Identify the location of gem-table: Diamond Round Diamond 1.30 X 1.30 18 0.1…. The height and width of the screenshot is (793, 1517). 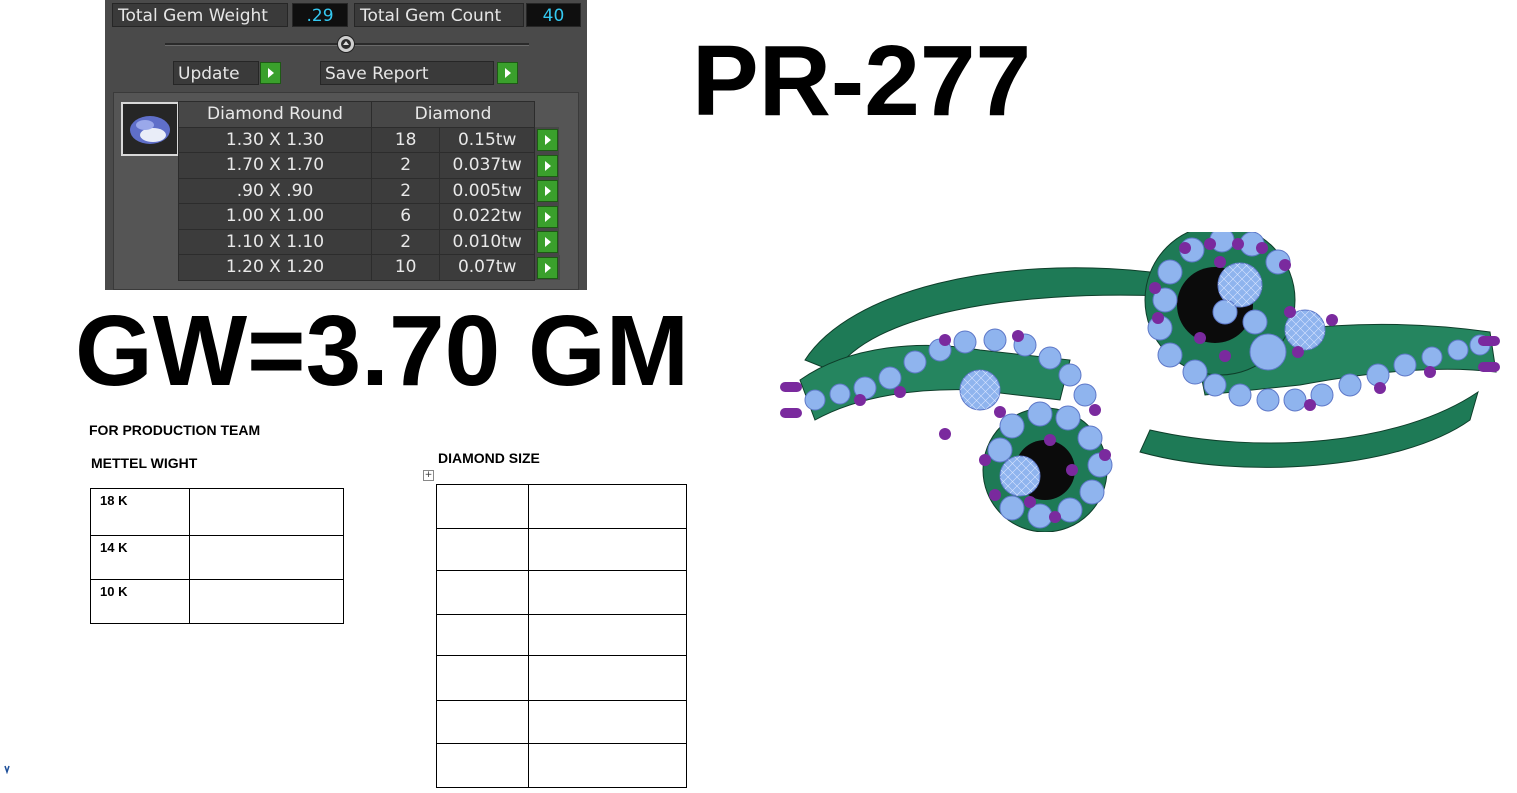
(369, 191).